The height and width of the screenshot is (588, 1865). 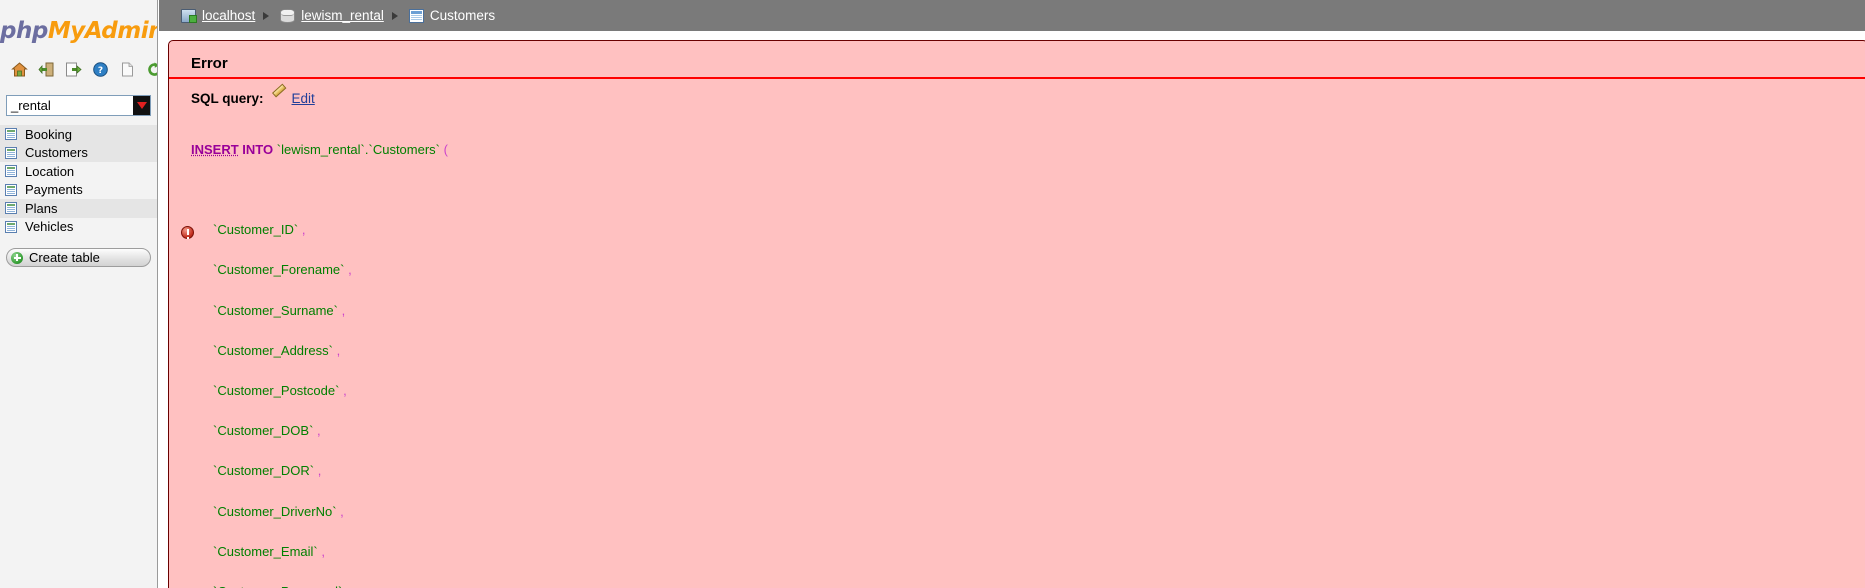 I want to click on sidebar-item-label: Vehicles, so click(x=49, y=227).